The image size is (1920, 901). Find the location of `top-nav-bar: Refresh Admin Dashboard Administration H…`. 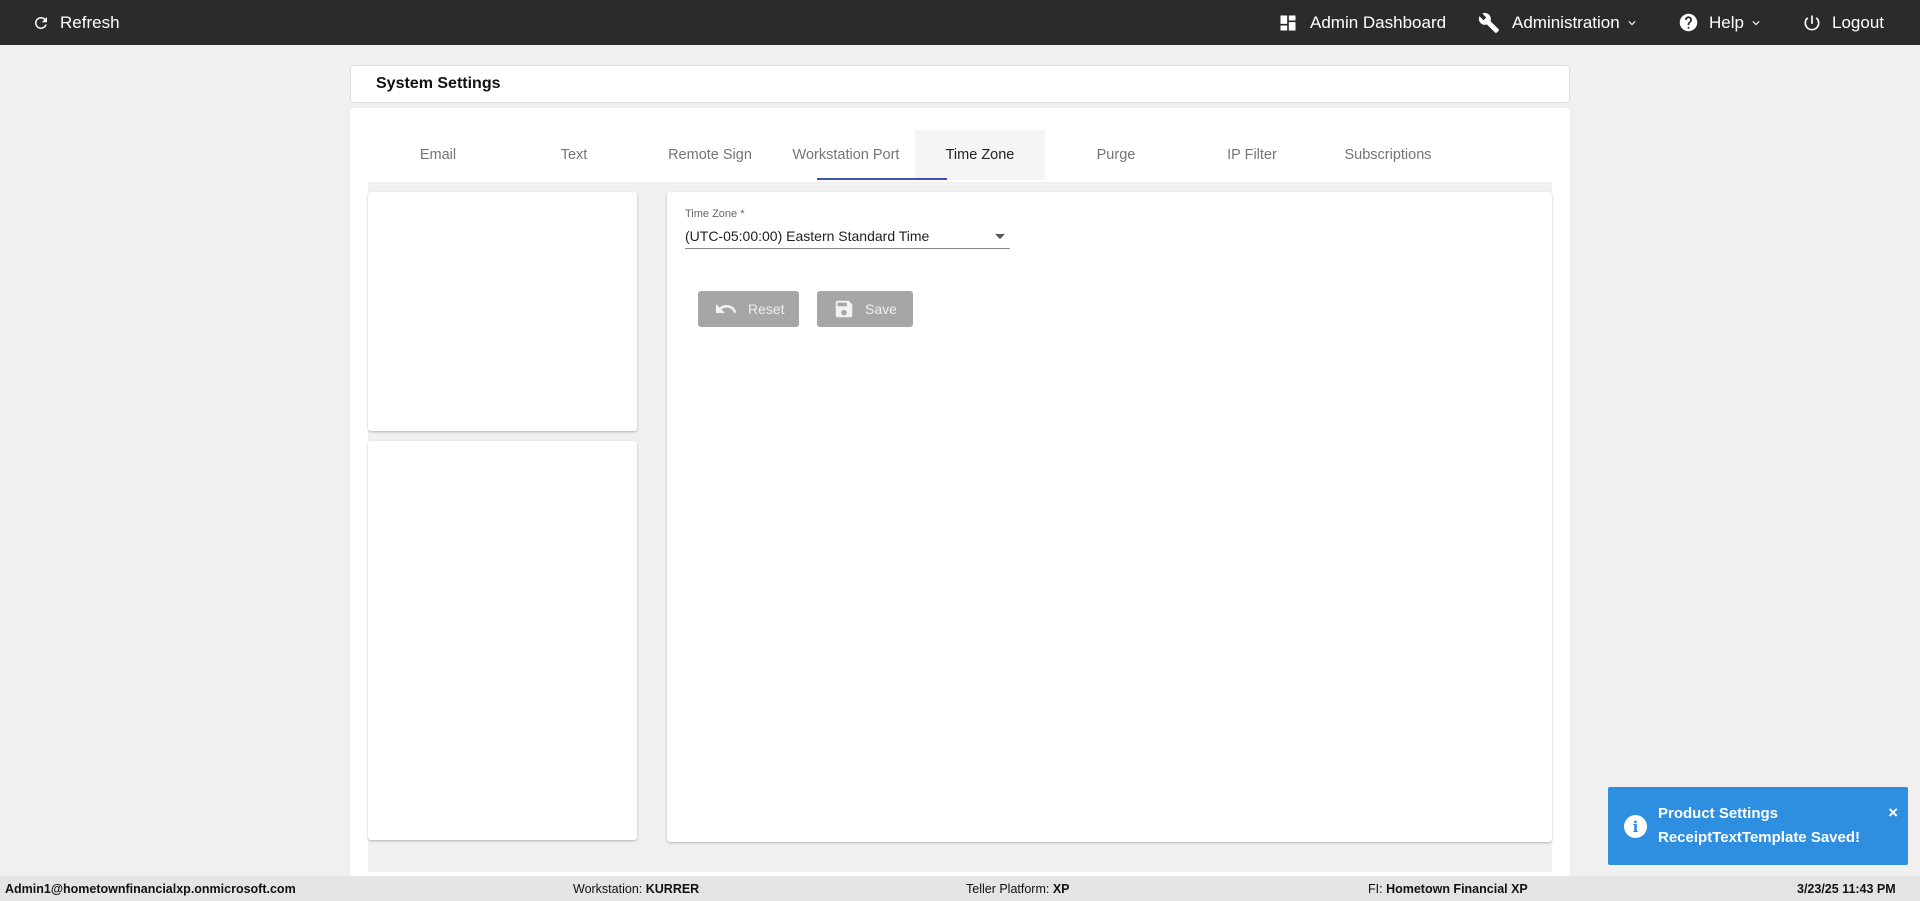

top-nav-bar: Refresh Admin Dashboard Administration H… is located at coordinates (960, 22).